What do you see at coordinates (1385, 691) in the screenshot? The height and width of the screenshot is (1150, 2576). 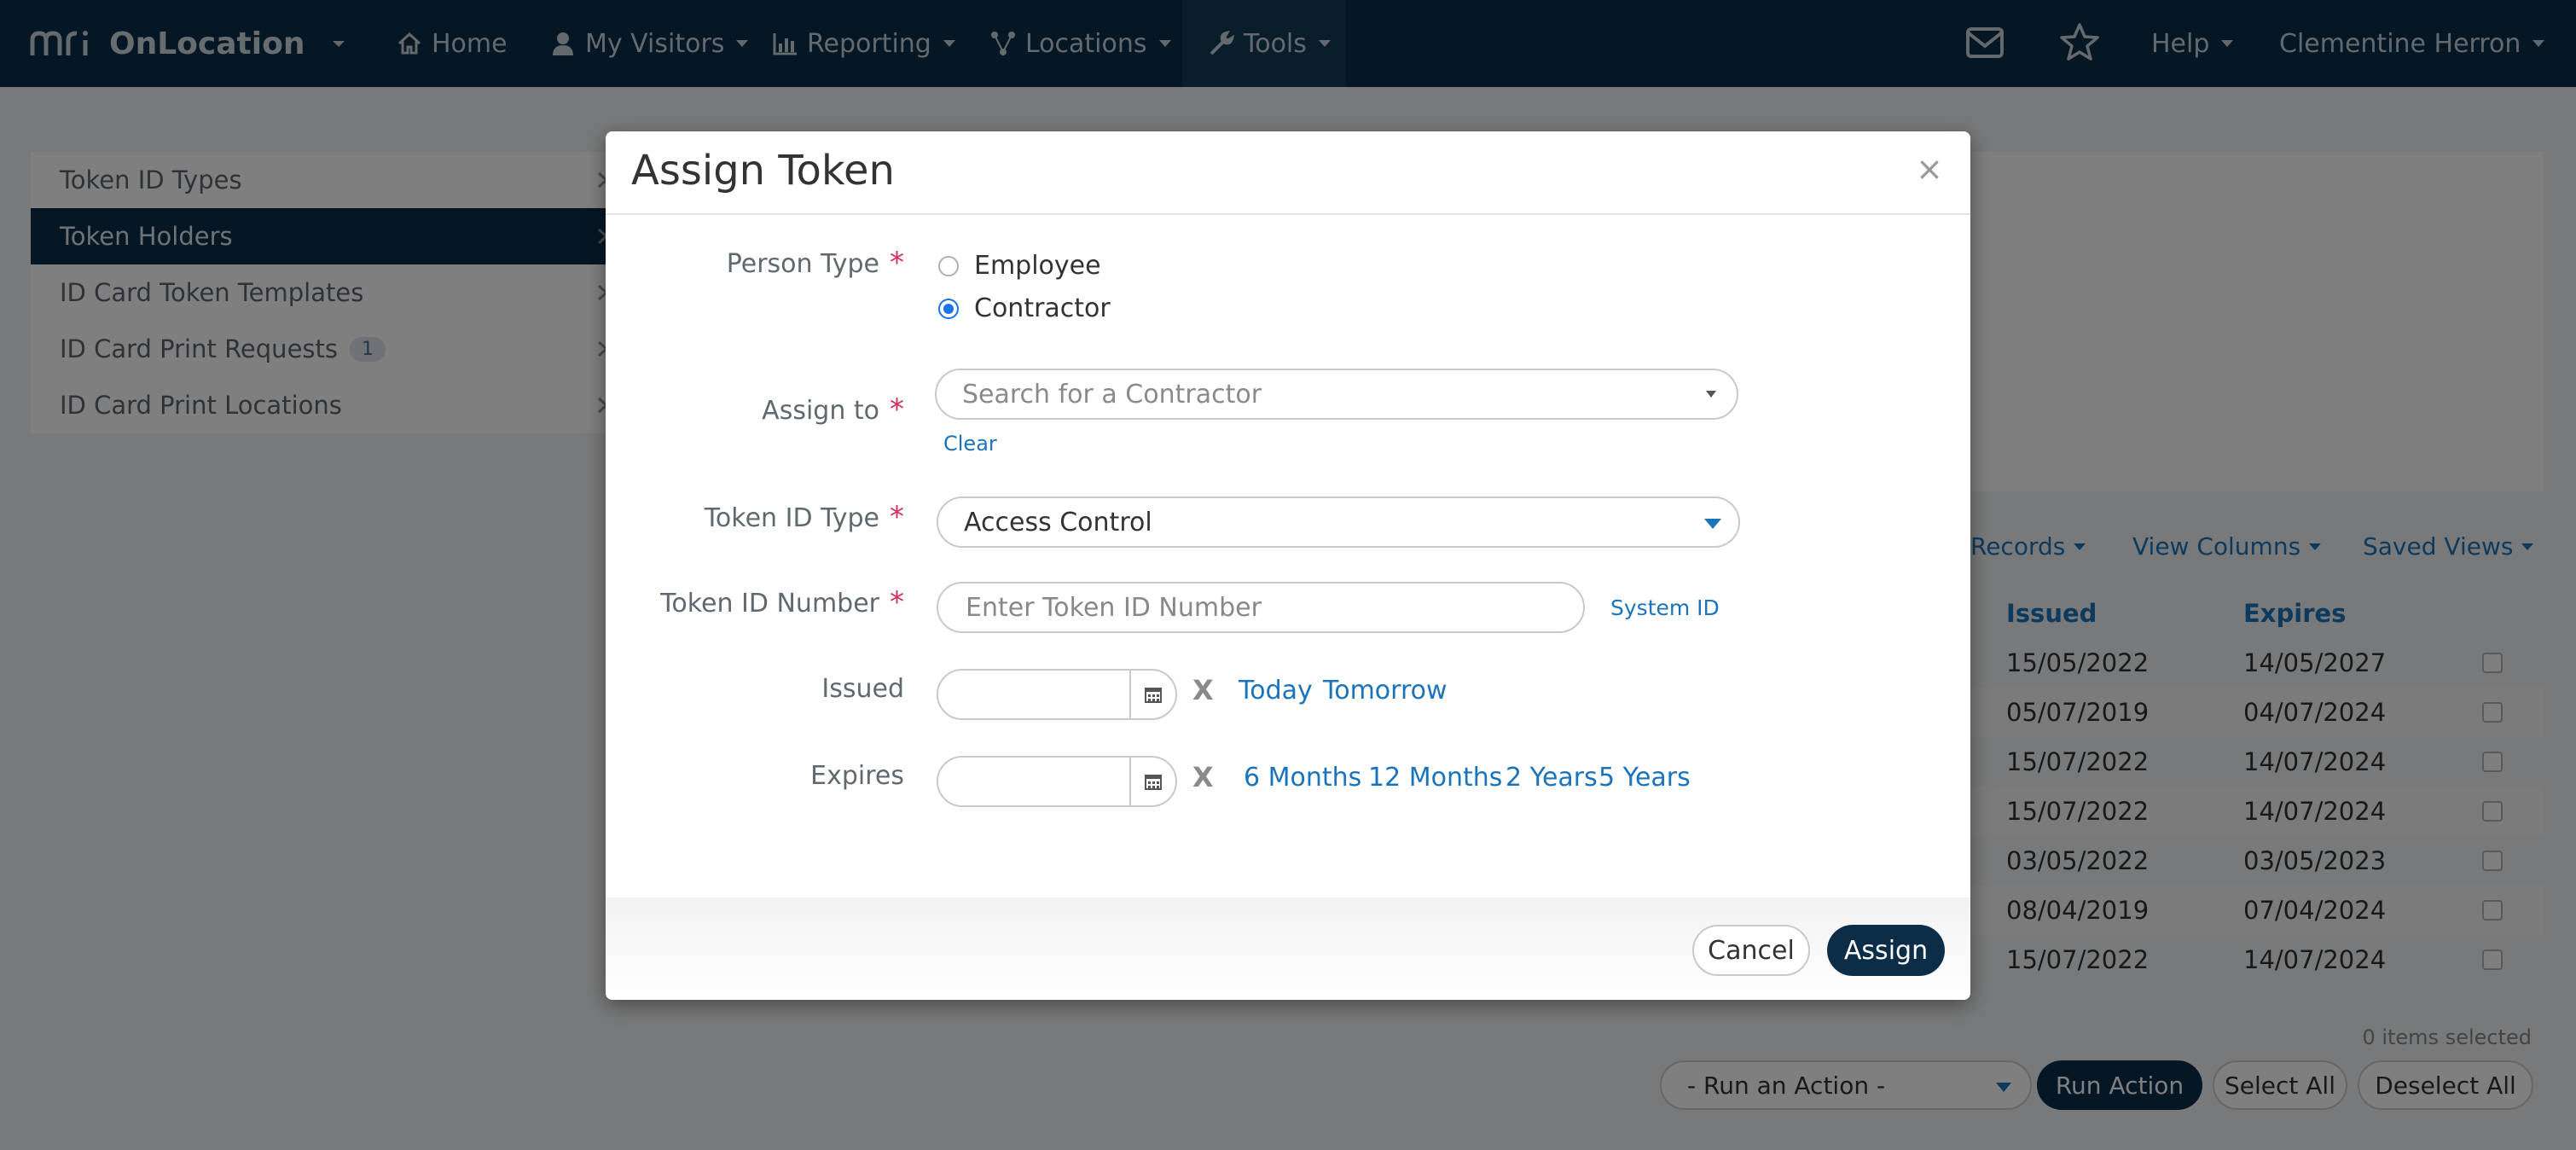 I see `issued-tomorrow-link: Tomorrow` at bounding box center [1385, 691].